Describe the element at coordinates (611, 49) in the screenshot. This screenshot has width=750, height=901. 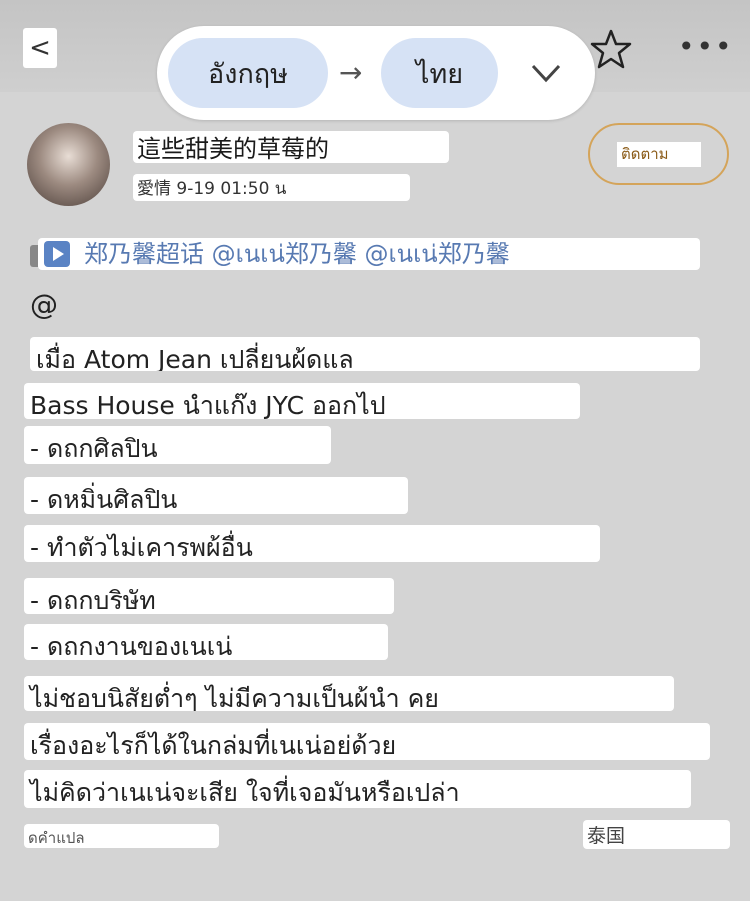
I see `star-icon` at that location.